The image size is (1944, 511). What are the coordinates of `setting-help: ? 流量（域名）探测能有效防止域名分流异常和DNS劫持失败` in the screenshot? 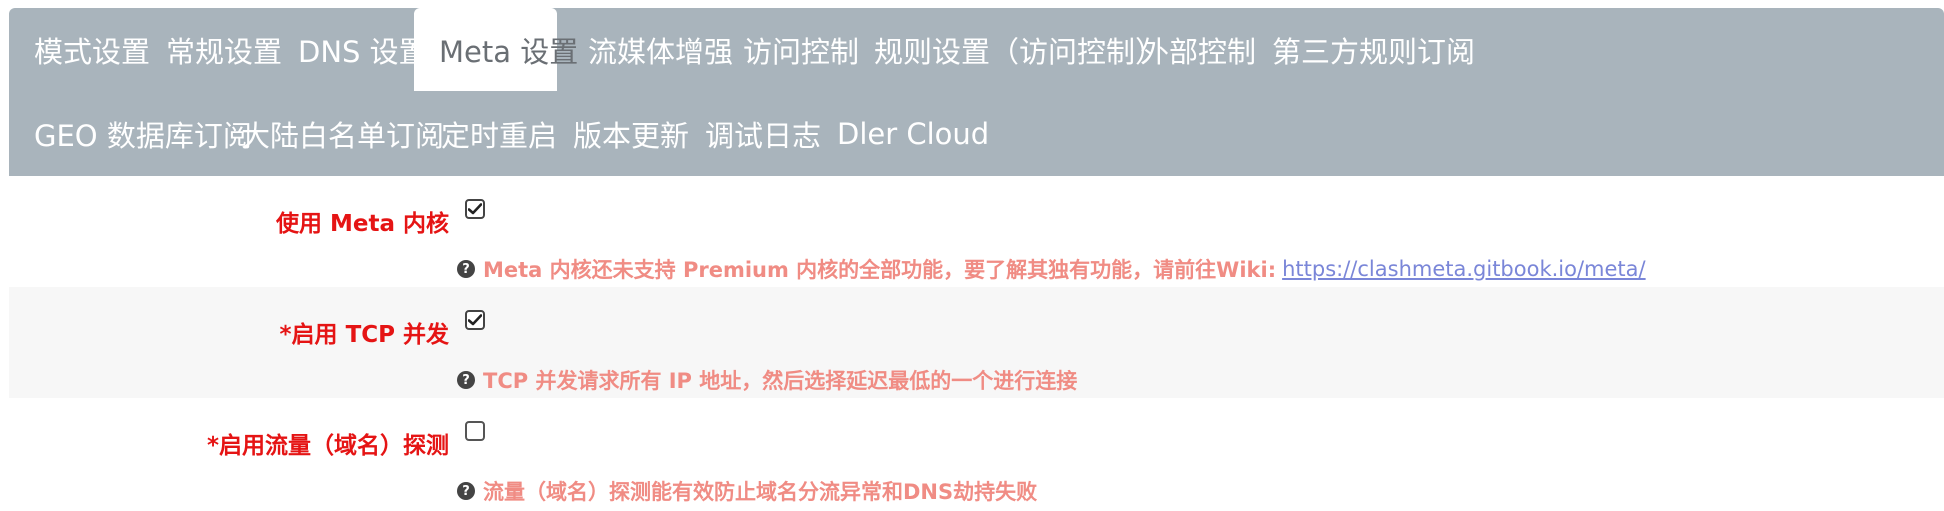 It's located at (747, 491).